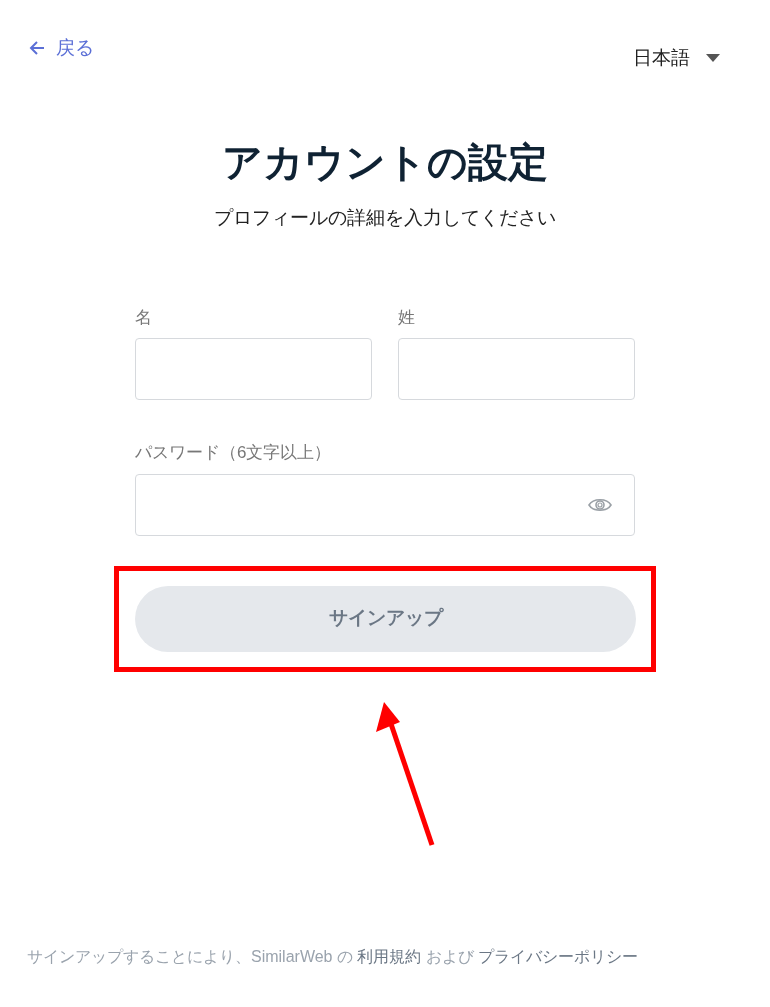 The image size is (770, 1007). I want to click on privacy-policy-link: プライバシーポリシー, so click(558, 956).